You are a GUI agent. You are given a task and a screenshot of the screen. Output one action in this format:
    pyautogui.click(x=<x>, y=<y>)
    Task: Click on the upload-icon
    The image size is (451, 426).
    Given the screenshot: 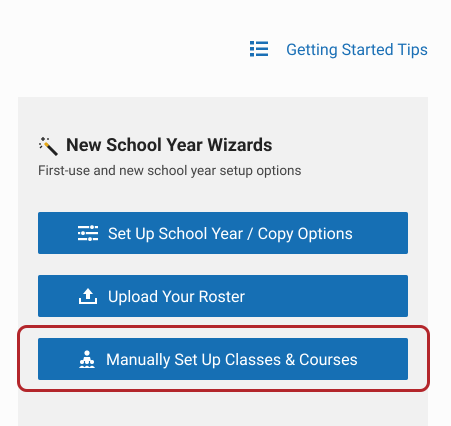 What is the action you would take?
    pyautogui.click(x=88, y=296)
    